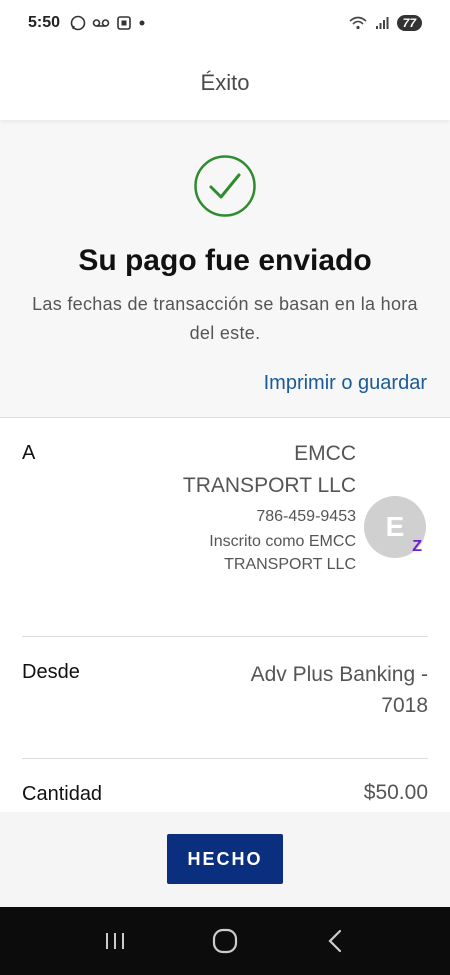 The width and height of the screenshot is (450, 975). Describe the element at coordinates (62, 794) in the screenshot. I see `amount-label: Cantidad` at that location.